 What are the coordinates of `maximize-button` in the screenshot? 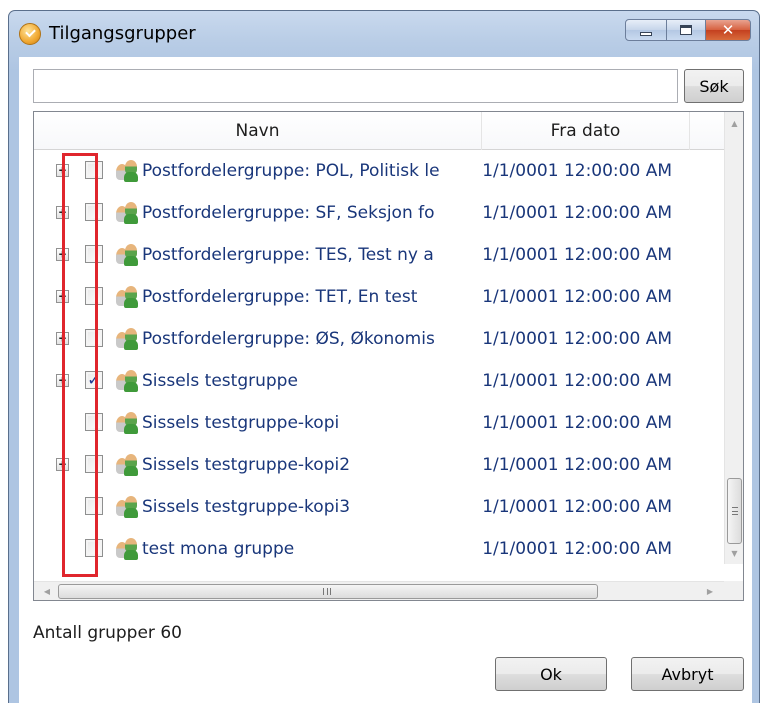 It's located at (686, 30).